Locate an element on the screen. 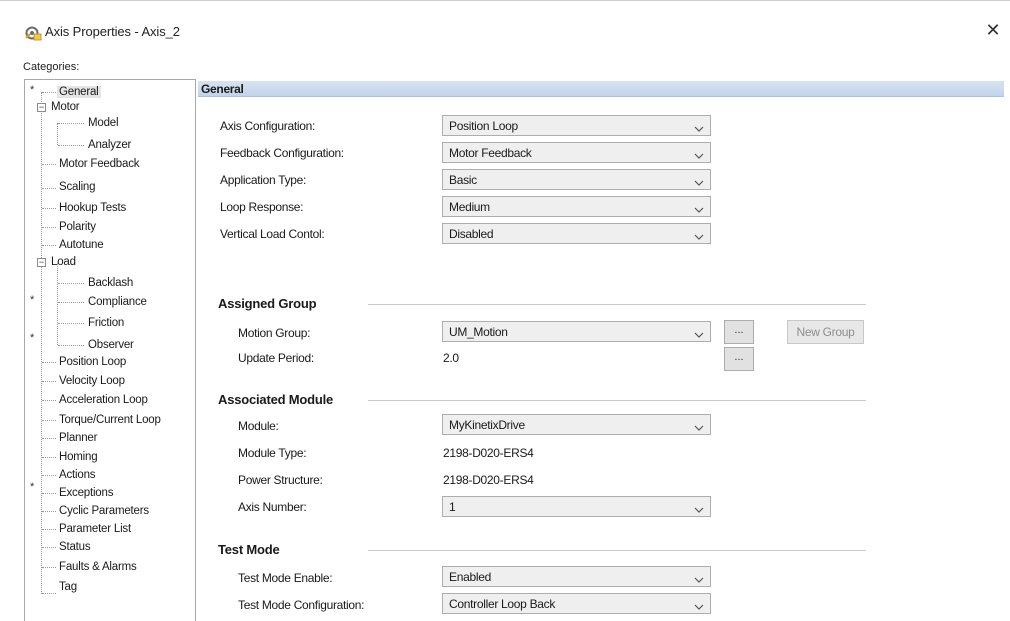  tree-item-label: Status is located at coordinates (75, 547).